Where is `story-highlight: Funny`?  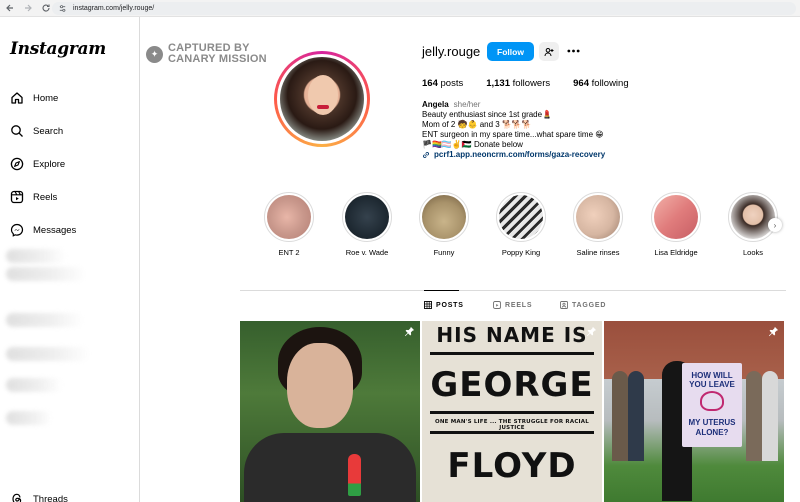 story-highlight: Funny is located at coordinates (444, 224).